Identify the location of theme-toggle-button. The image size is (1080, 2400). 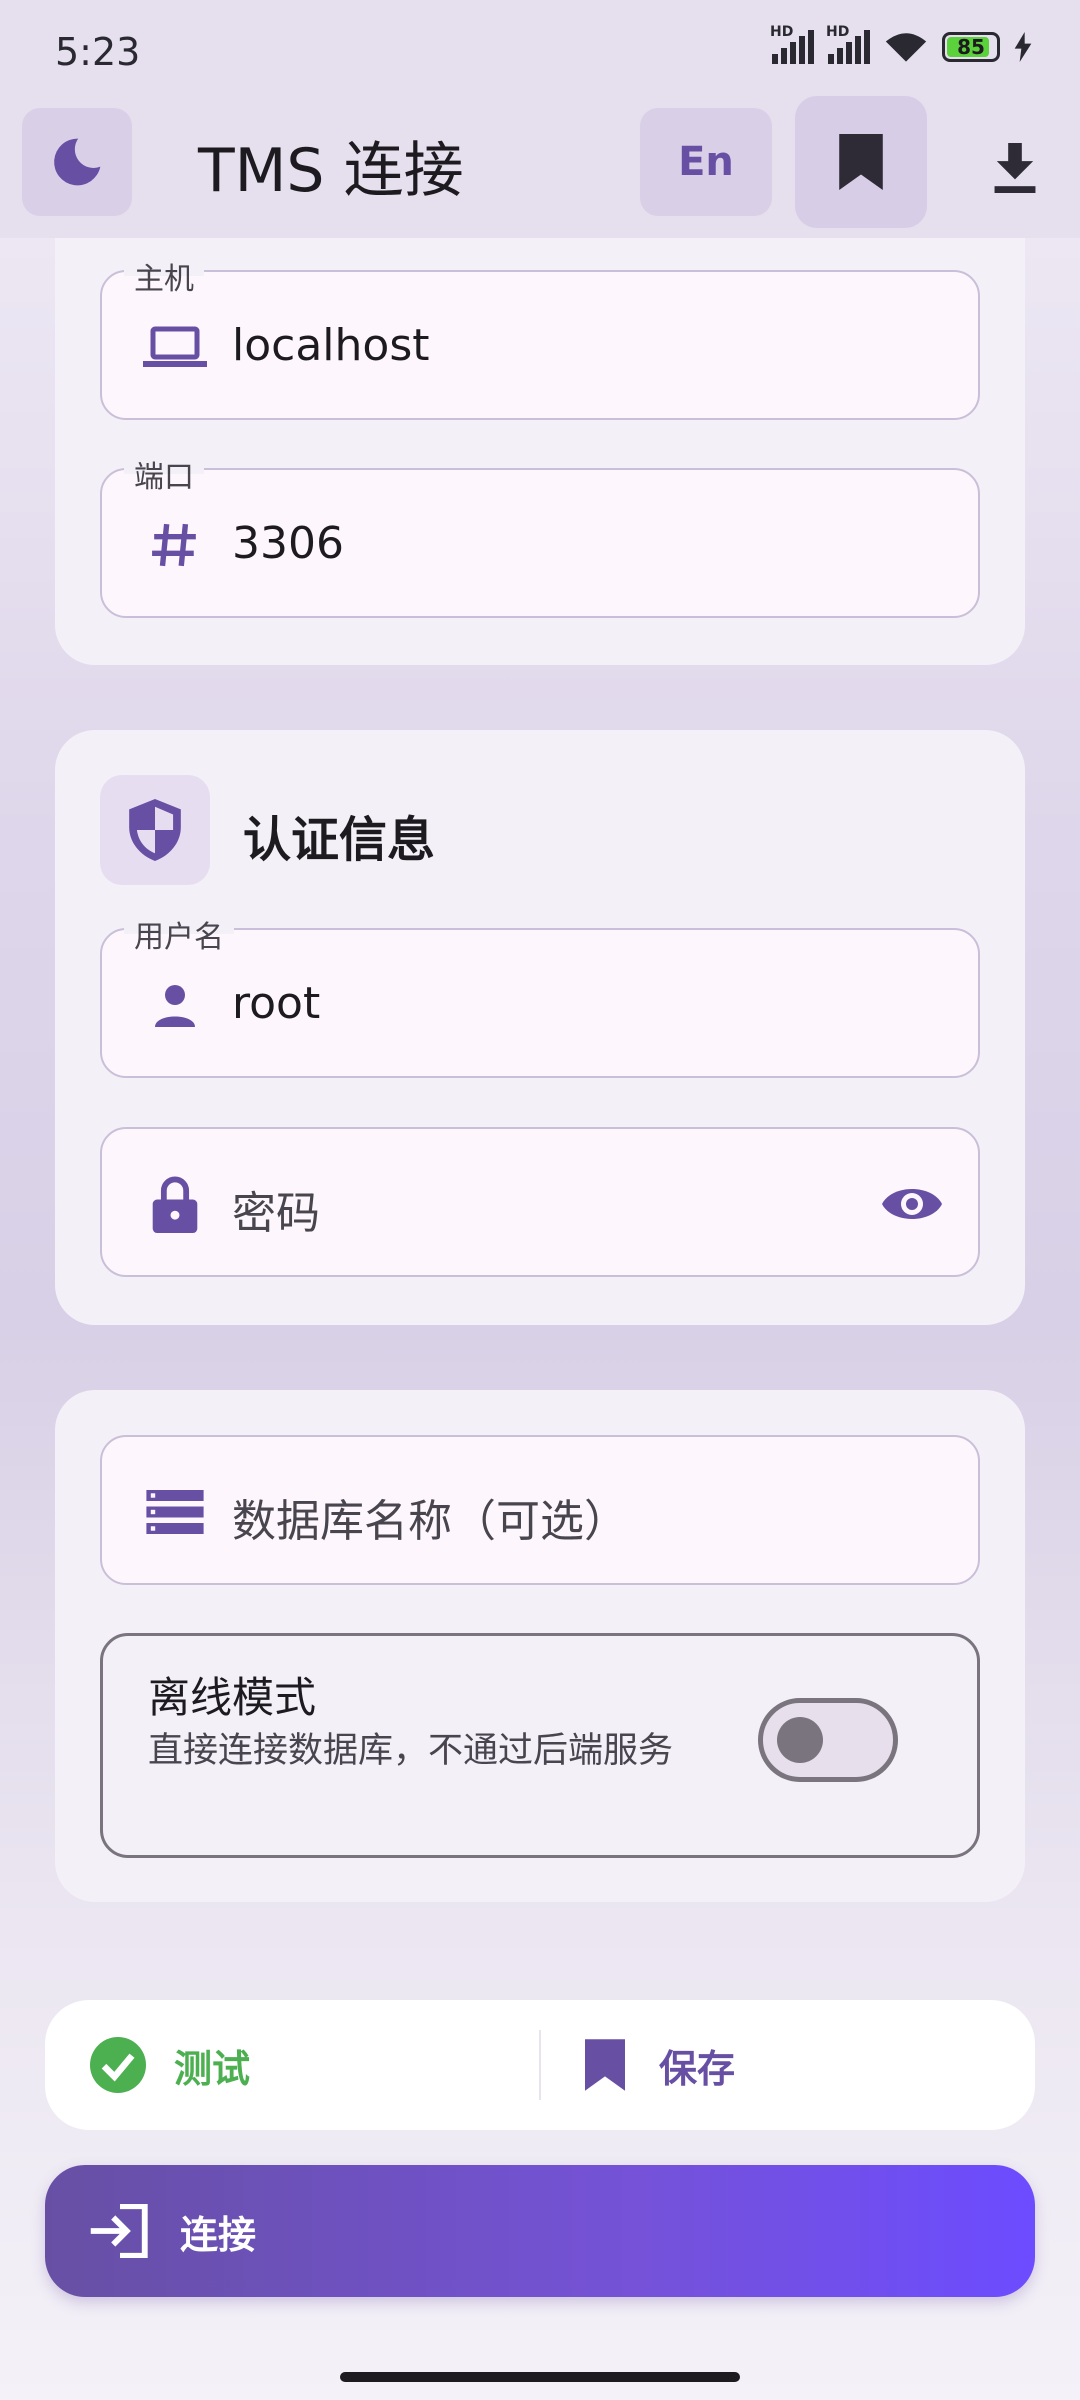
(77, 162).